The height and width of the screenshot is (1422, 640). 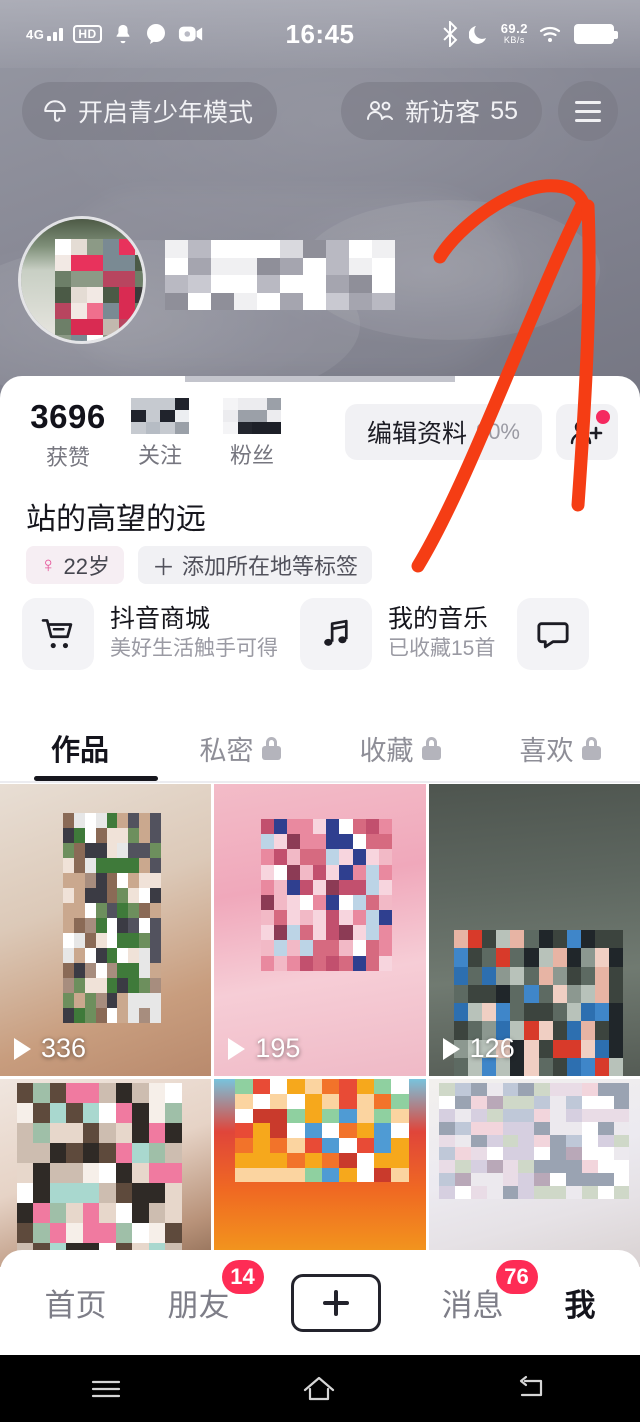 What do you see at coordinates (497, 431) in the screenshot?
I see `edit-profile-percent: 90%` at bounding box center [497, 431].